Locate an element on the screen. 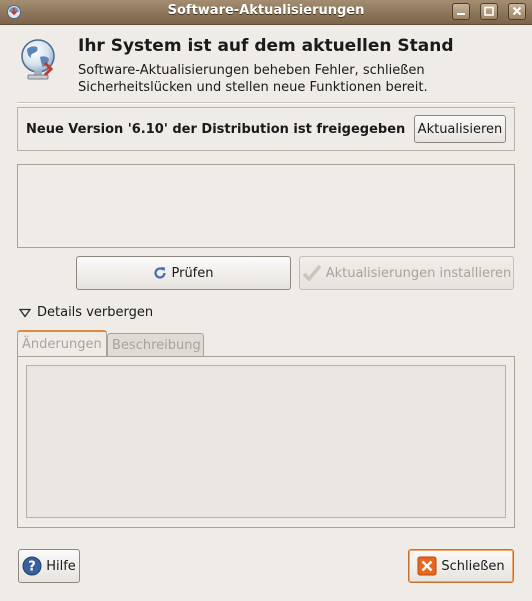  upgrade-button: Aktualisieren is located at coordinates (460, 129).